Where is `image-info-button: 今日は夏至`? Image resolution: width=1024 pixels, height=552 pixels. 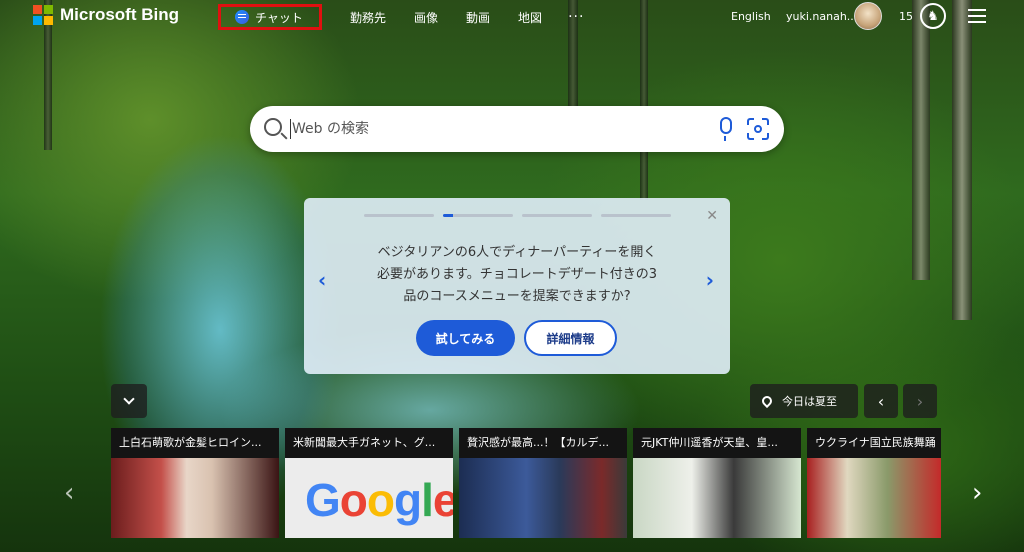
image-info-button: 今日は夏至 is located at coordinates (804, 401).